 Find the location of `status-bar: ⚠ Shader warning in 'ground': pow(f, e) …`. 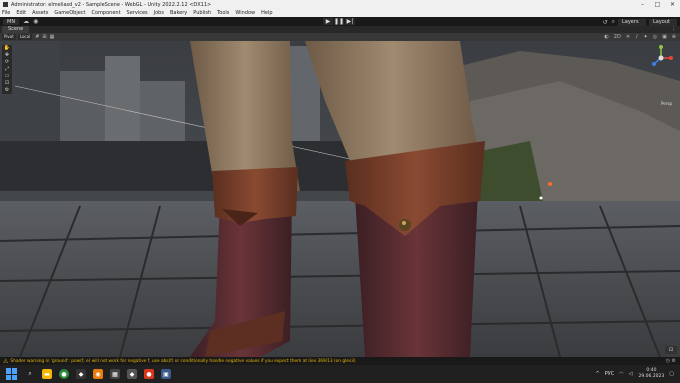

status-bar: ⚠ Shader warning in 'ground': pow(f, e) … is located at coordinates (340, 361).